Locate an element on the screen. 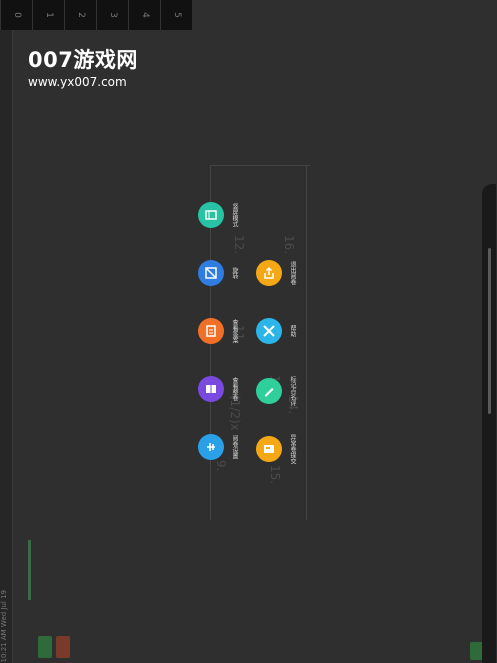 The height and width of the screenshot is (663, 497). question-number: 12. is located at coordinates (239, 245).